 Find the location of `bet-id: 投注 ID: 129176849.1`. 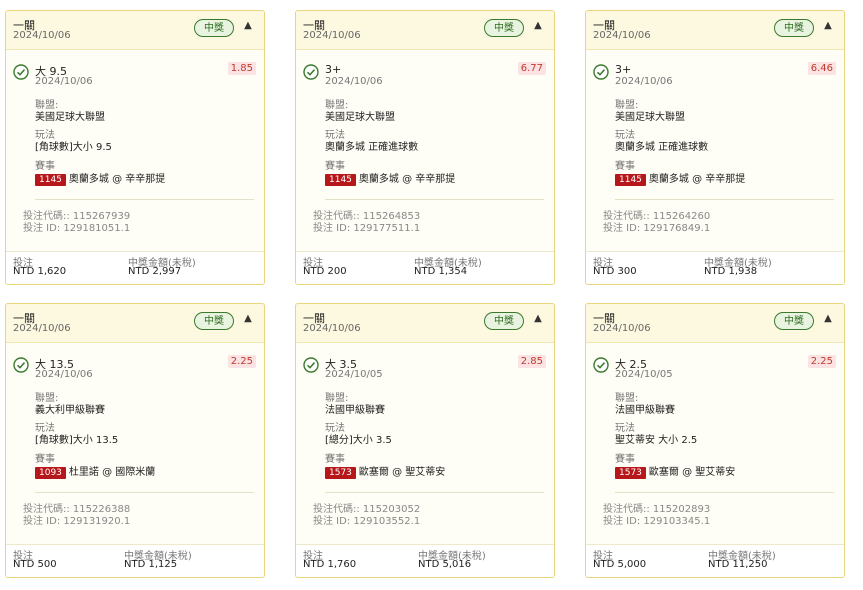

bet-id: 投注 ID: 129176849.1 is located at coordinates (657, 228).